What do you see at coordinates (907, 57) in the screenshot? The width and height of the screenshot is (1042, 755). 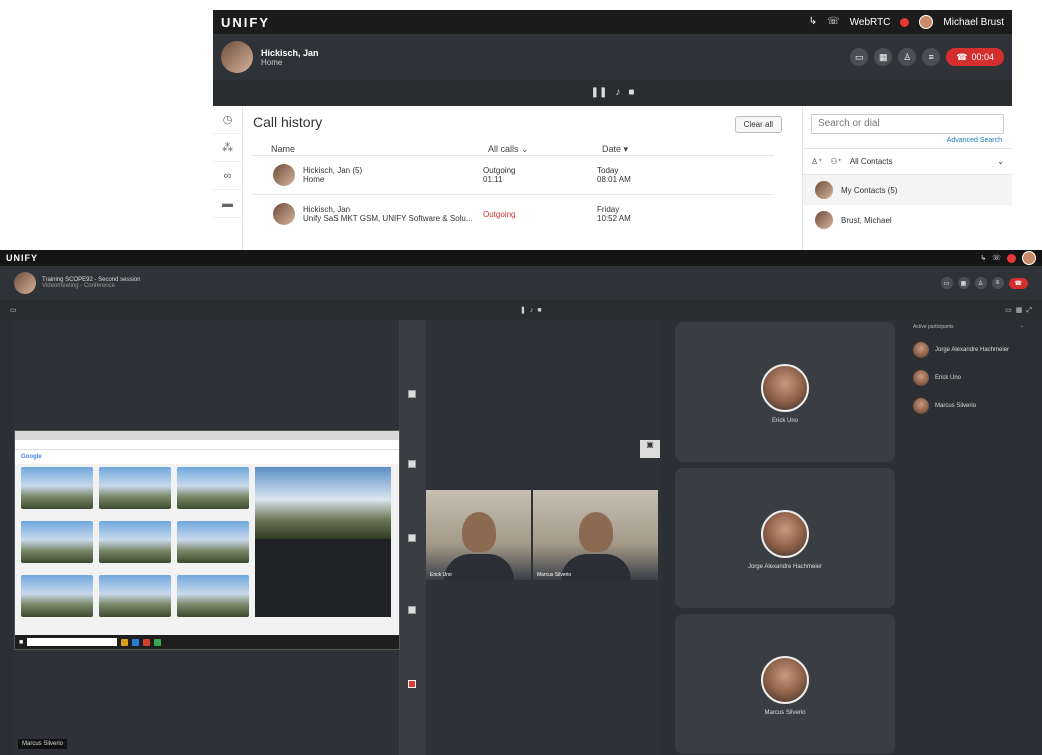 I see `add-participant-button: ♙` at bounding box center [907, 57].